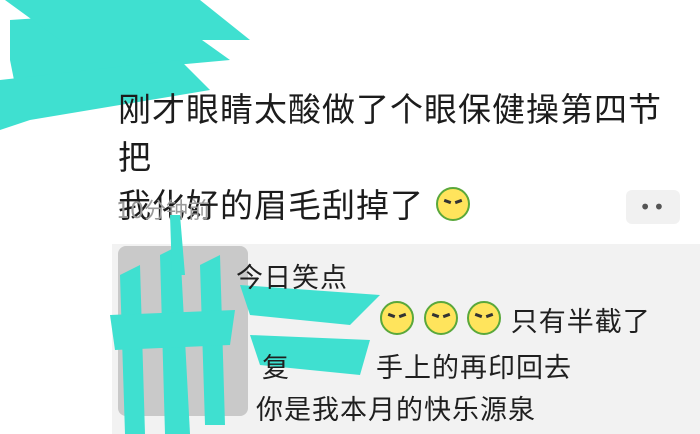 The height and width of the screenshot is (434, 700). I want to click on more-dots-icon: ••, so click(653, 207).